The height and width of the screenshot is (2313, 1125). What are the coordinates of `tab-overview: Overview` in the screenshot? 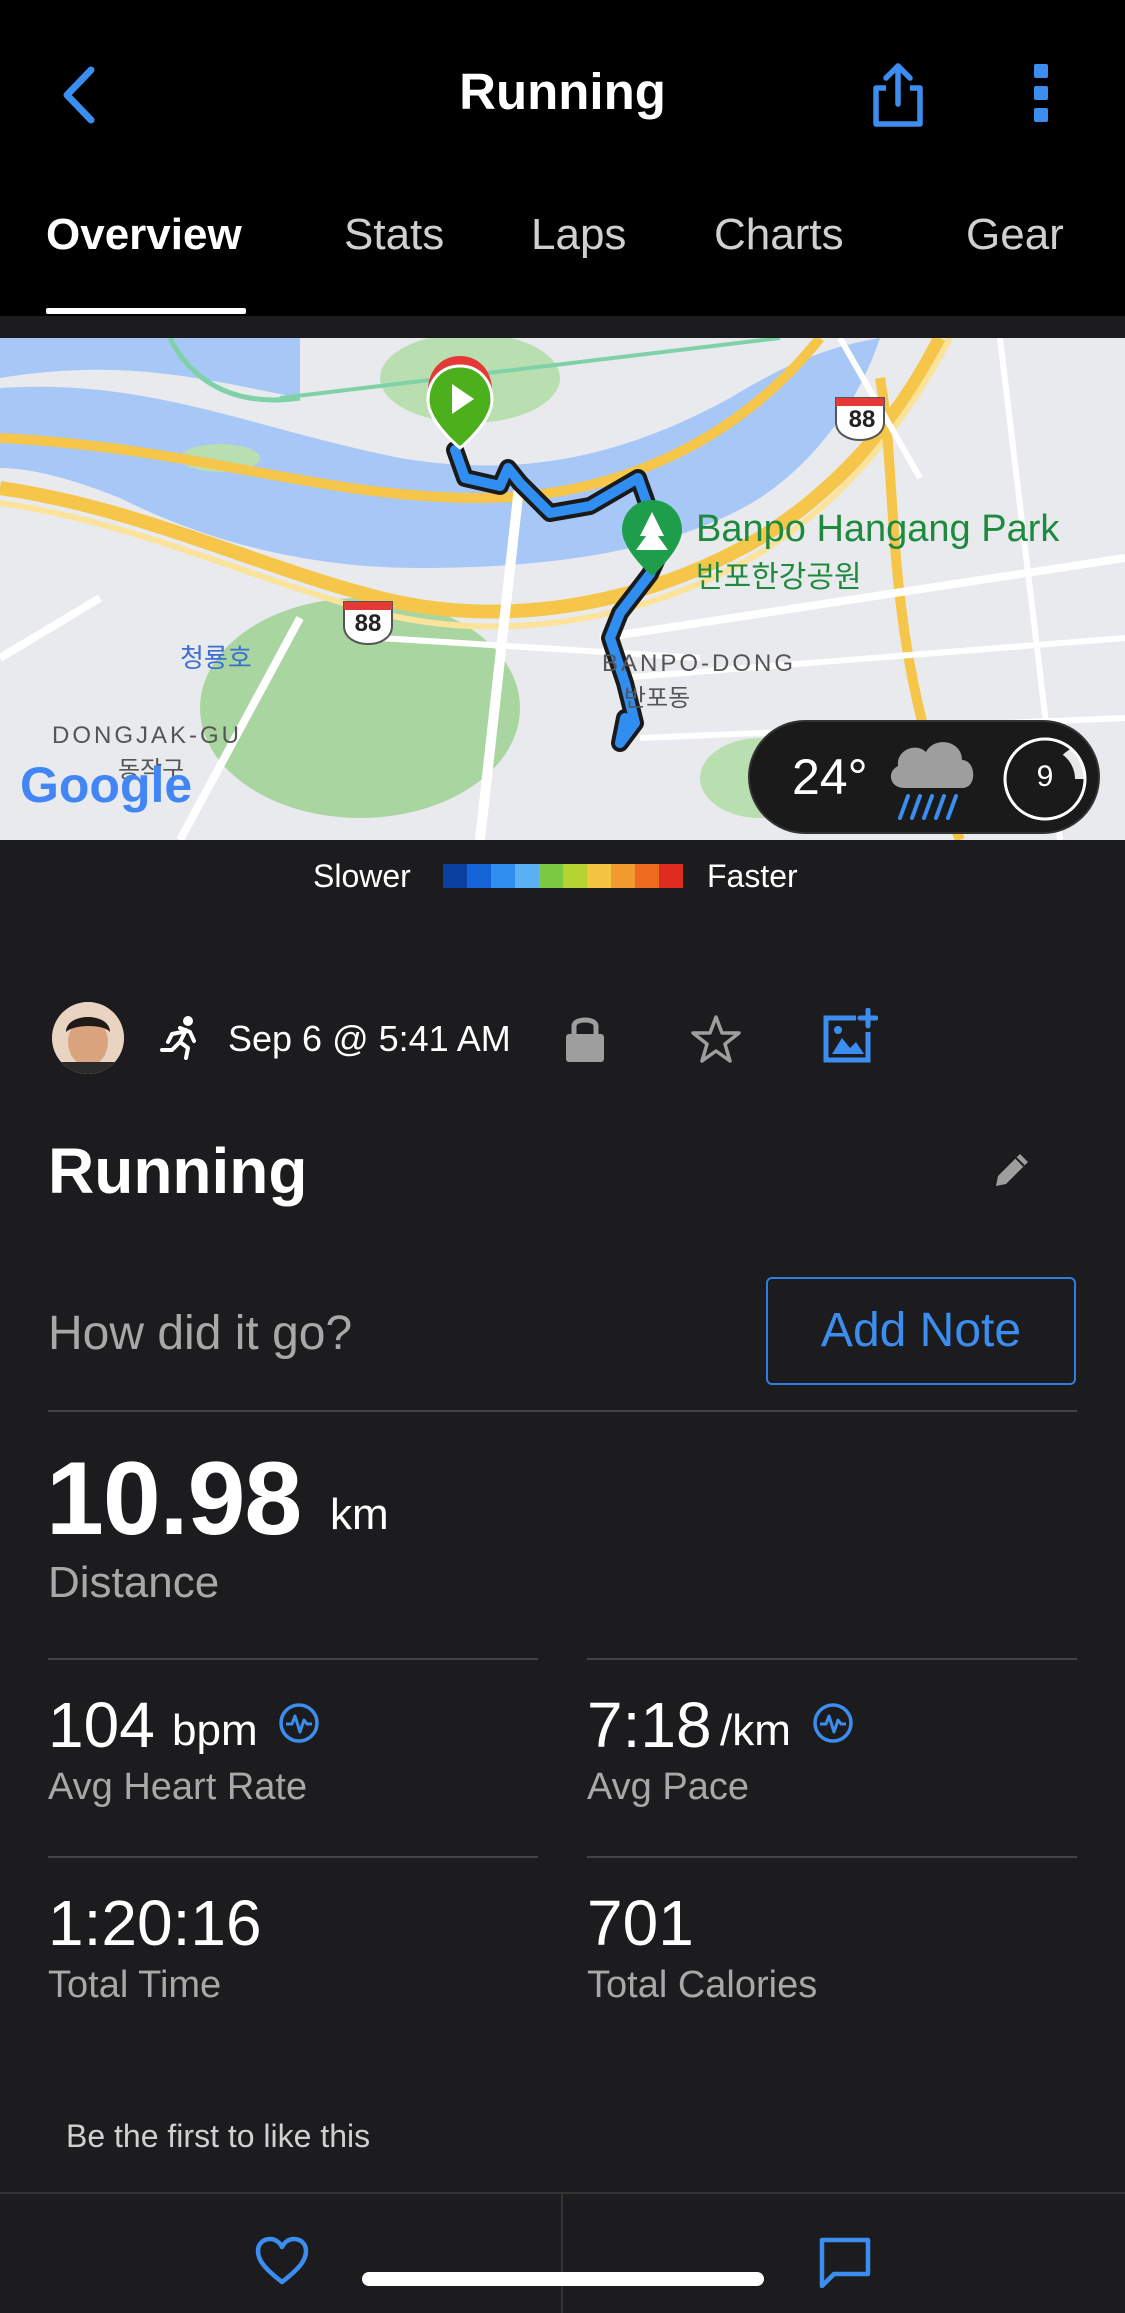 It's located at (144, 235).